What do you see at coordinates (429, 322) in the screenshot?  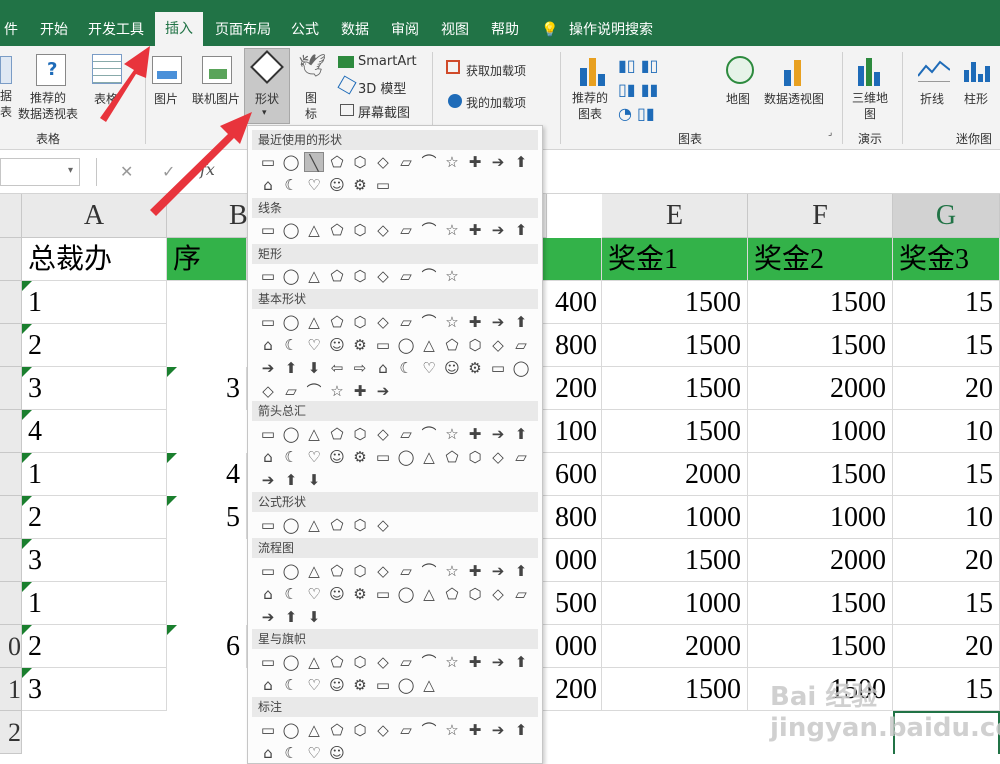 I see `basic-shape-icon: ⌒` at bounding box center [429, 322].